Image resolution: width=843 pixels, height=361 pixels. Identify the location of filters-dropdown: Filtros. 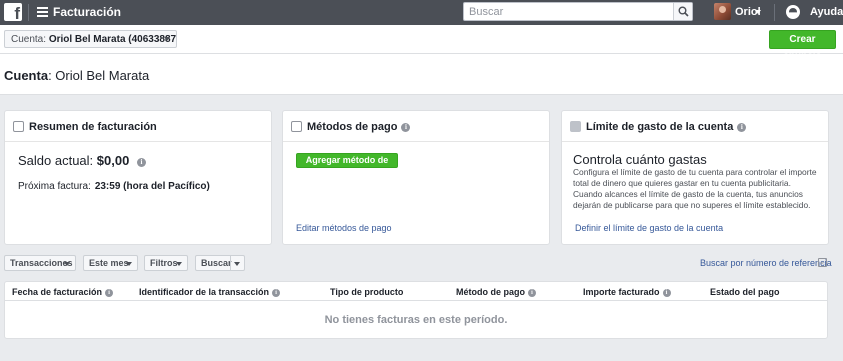
(166, 263).